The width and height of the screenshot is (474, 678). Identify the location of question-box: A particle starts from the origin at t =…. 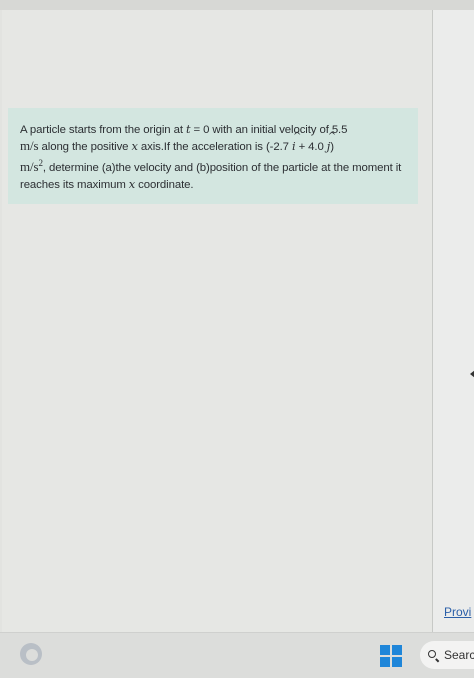
(213, 156).